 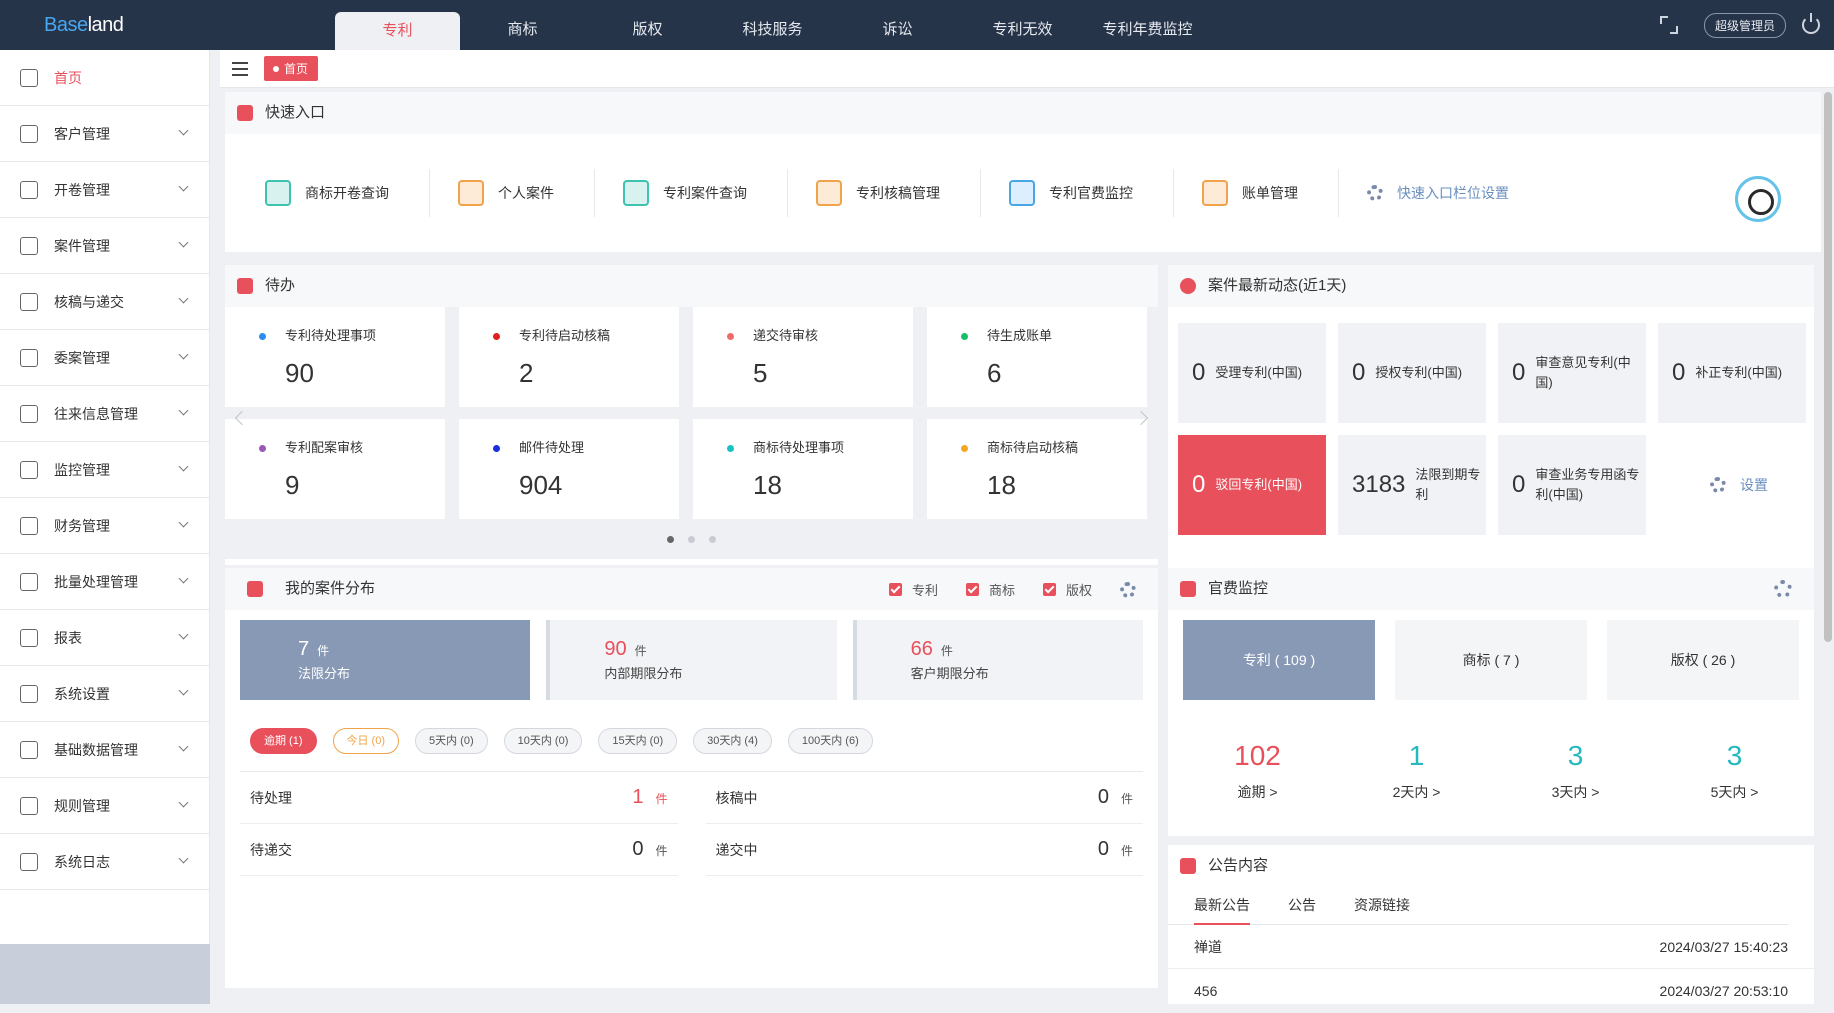 What do you see at coordinates (732, 741) in the screenshot?
I see `pill-30-days: 30天内 (4)` at bounding box center [732, 741].